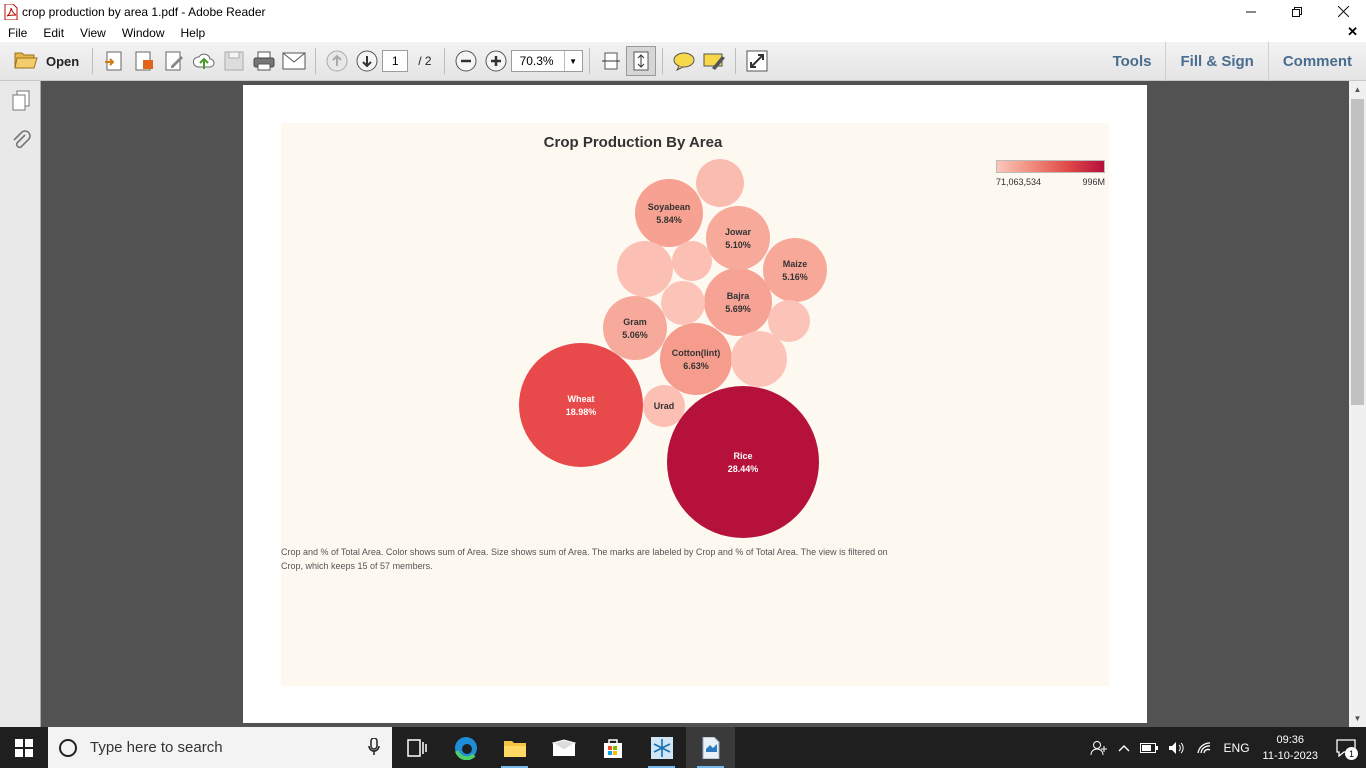 The height and width of the screenshot is (768, 1366). I want to click on close-document-icon: ✕, so click(1352, 32).